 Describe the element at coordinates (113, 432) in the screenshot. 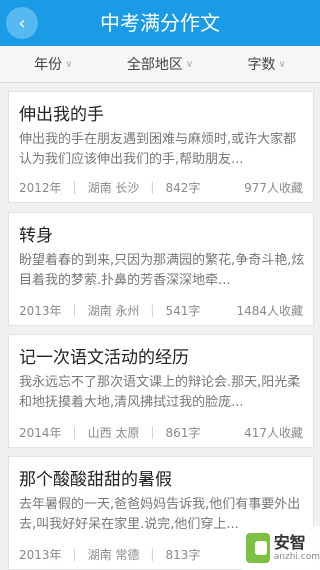

I see `essay-region: 山西 太原` at that location.